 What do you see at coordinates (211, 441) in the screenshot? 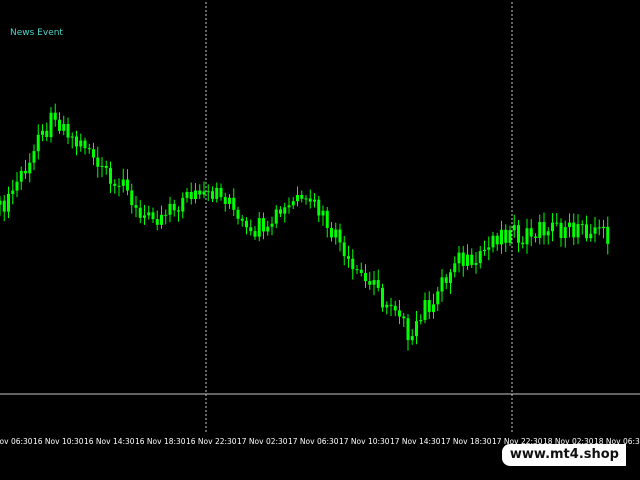
I see `time-axis-label: 16 Nov 22:30` at bounding box center [211, 441].